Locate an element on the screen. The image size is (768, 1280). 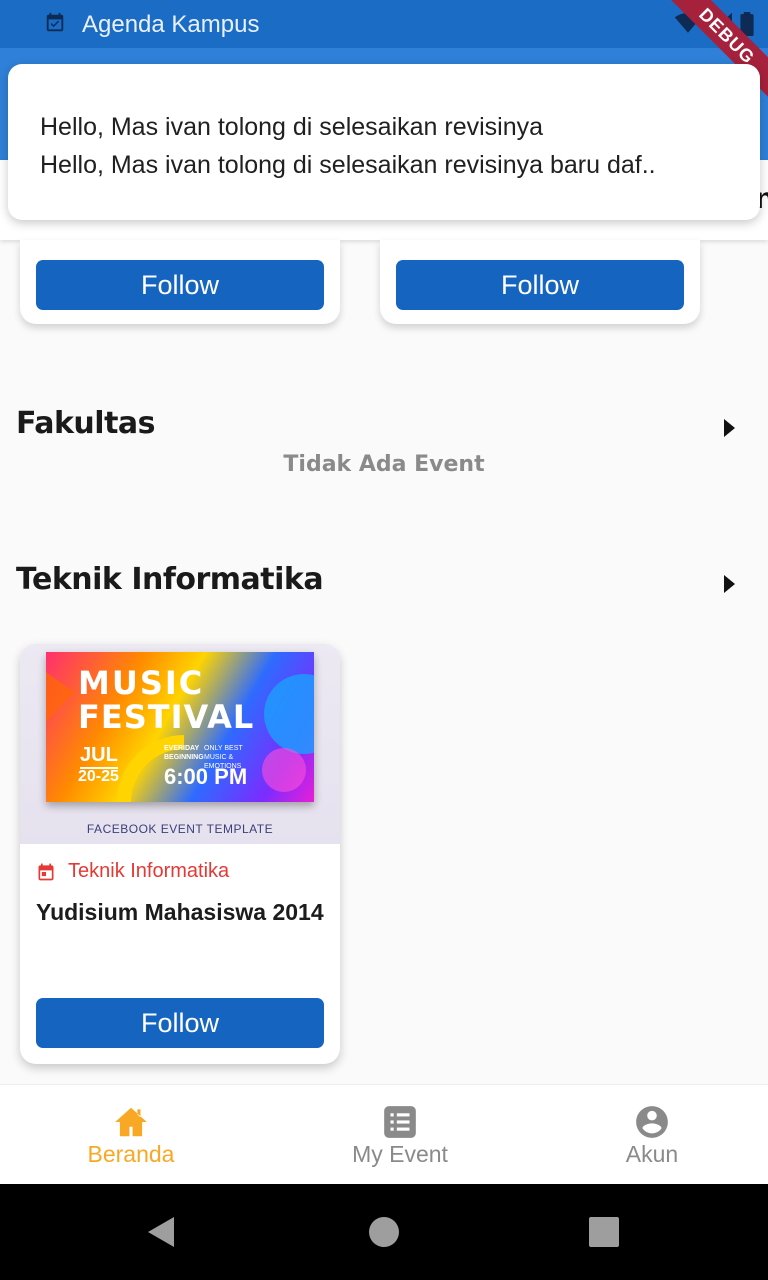
home-icon is located at coordinates (131, 1122).